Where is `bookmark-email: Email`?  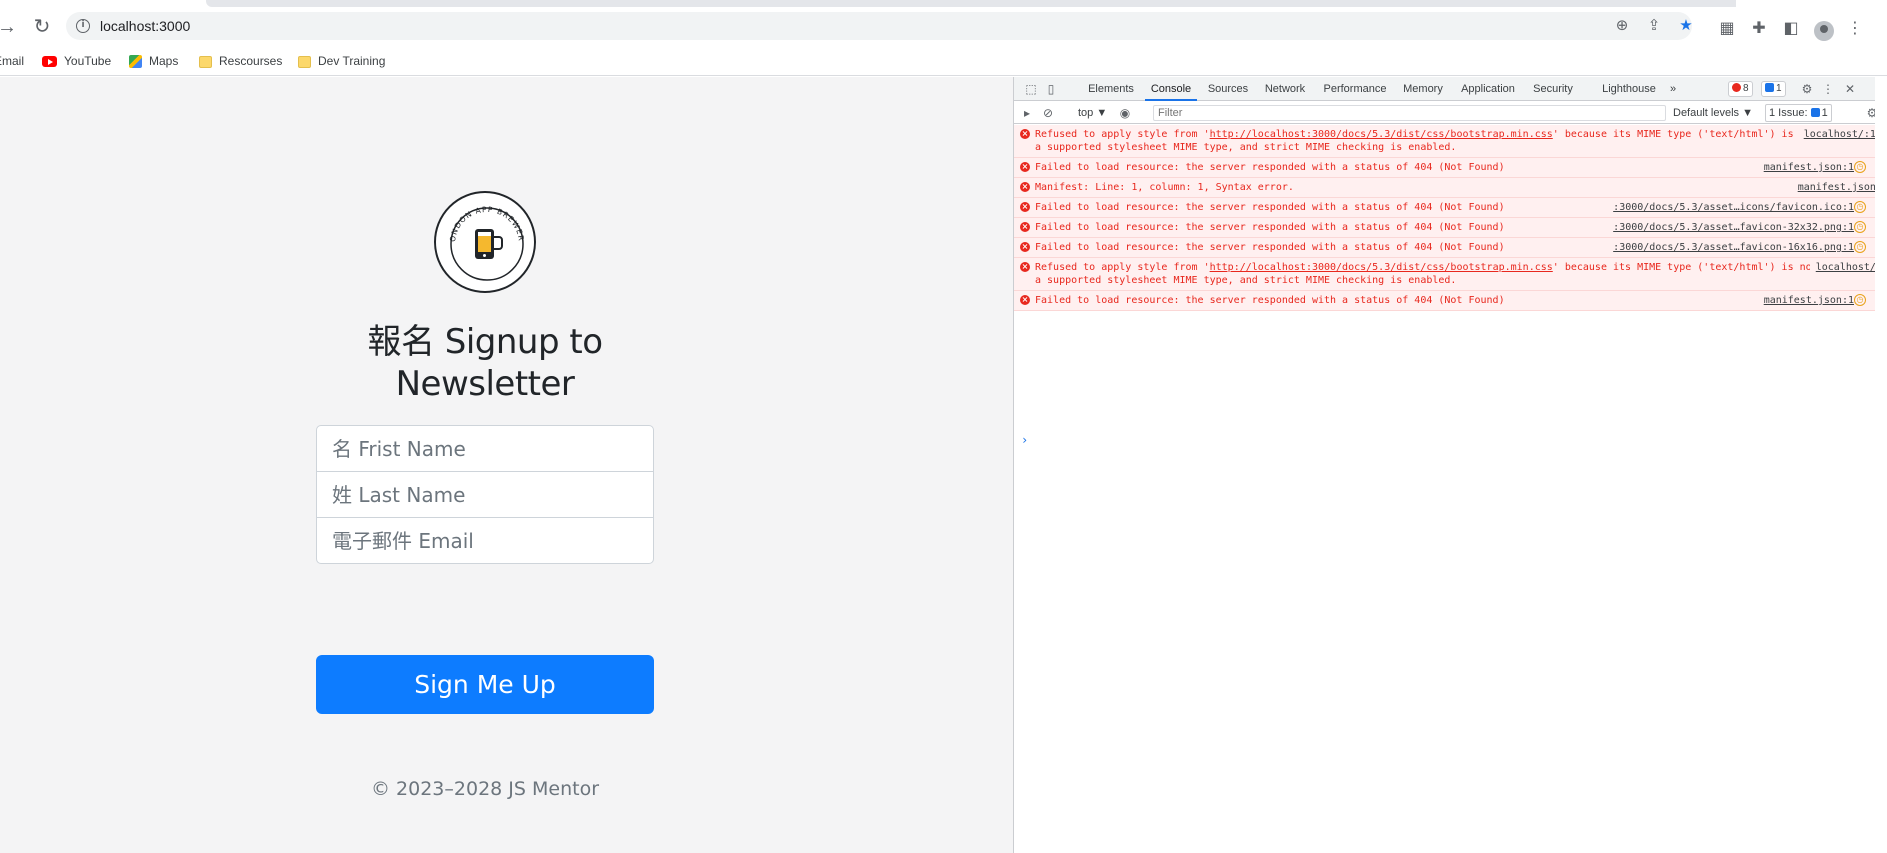
bookmark-email: Email is located at coordinates (12, 61).